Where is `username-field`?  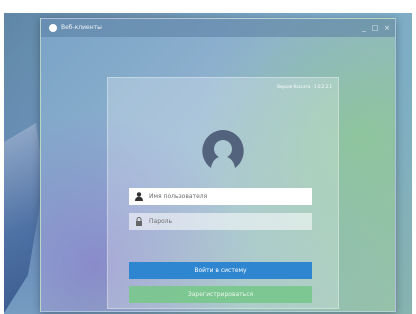 username-field is located at coordinates (220, 196).